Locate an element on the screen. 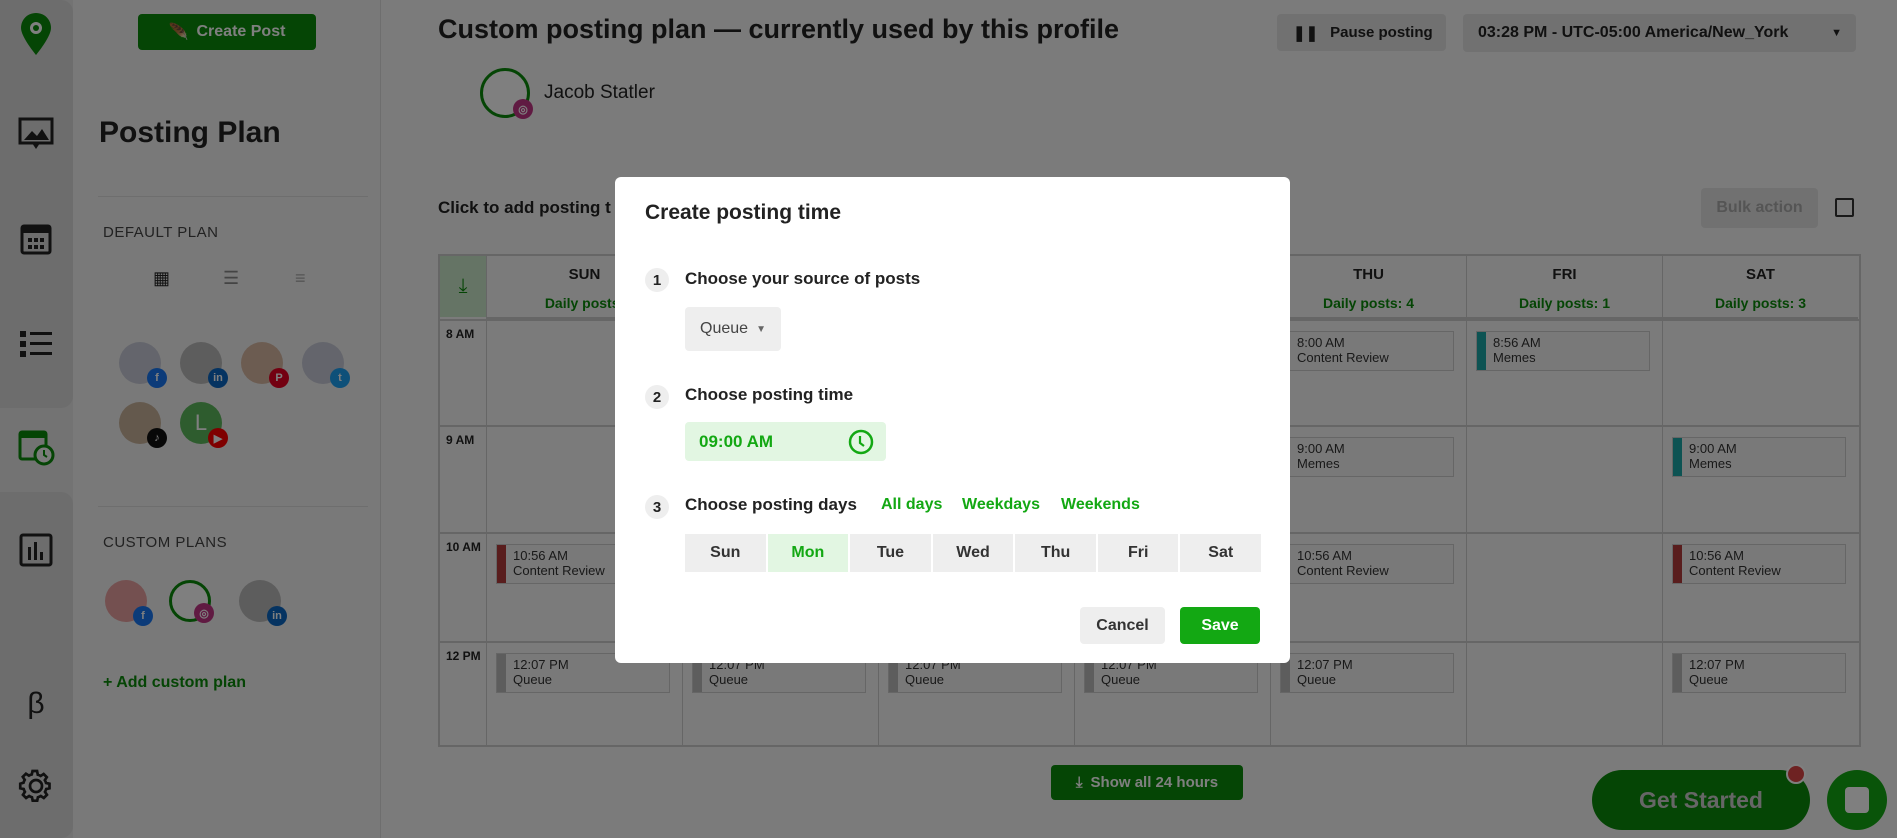 The height and width of the screenshot is (838, 1897). step-number: 3 is located at coordinates (657, 507).